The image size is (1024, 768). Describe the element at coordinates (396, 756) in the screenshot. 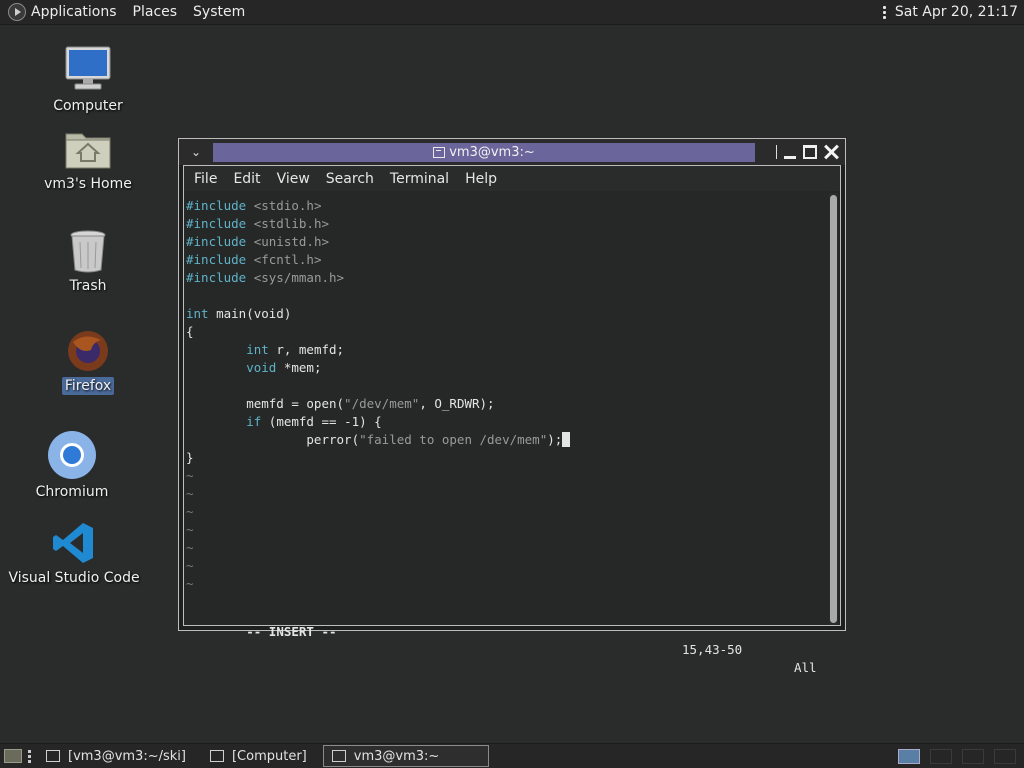

I see `taskbar-item-label: vm3@vm3:~` at that location.